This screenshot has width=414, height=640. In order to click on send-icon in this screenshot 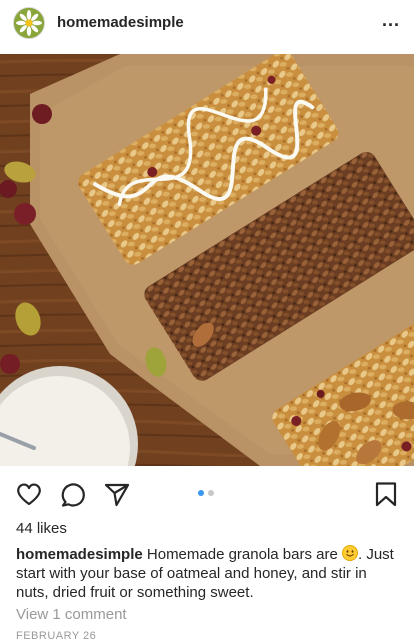, I will do `click(117, 494)`.